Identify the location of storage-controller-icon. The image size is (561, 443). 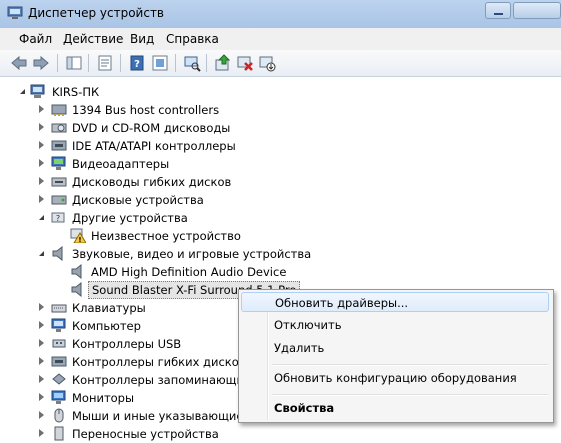
(59, 379).